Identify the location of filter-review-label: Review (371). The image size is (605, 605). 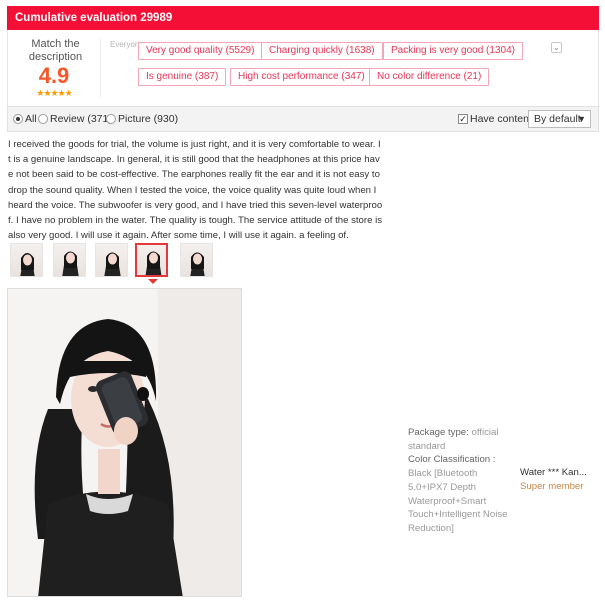
(81, 119).